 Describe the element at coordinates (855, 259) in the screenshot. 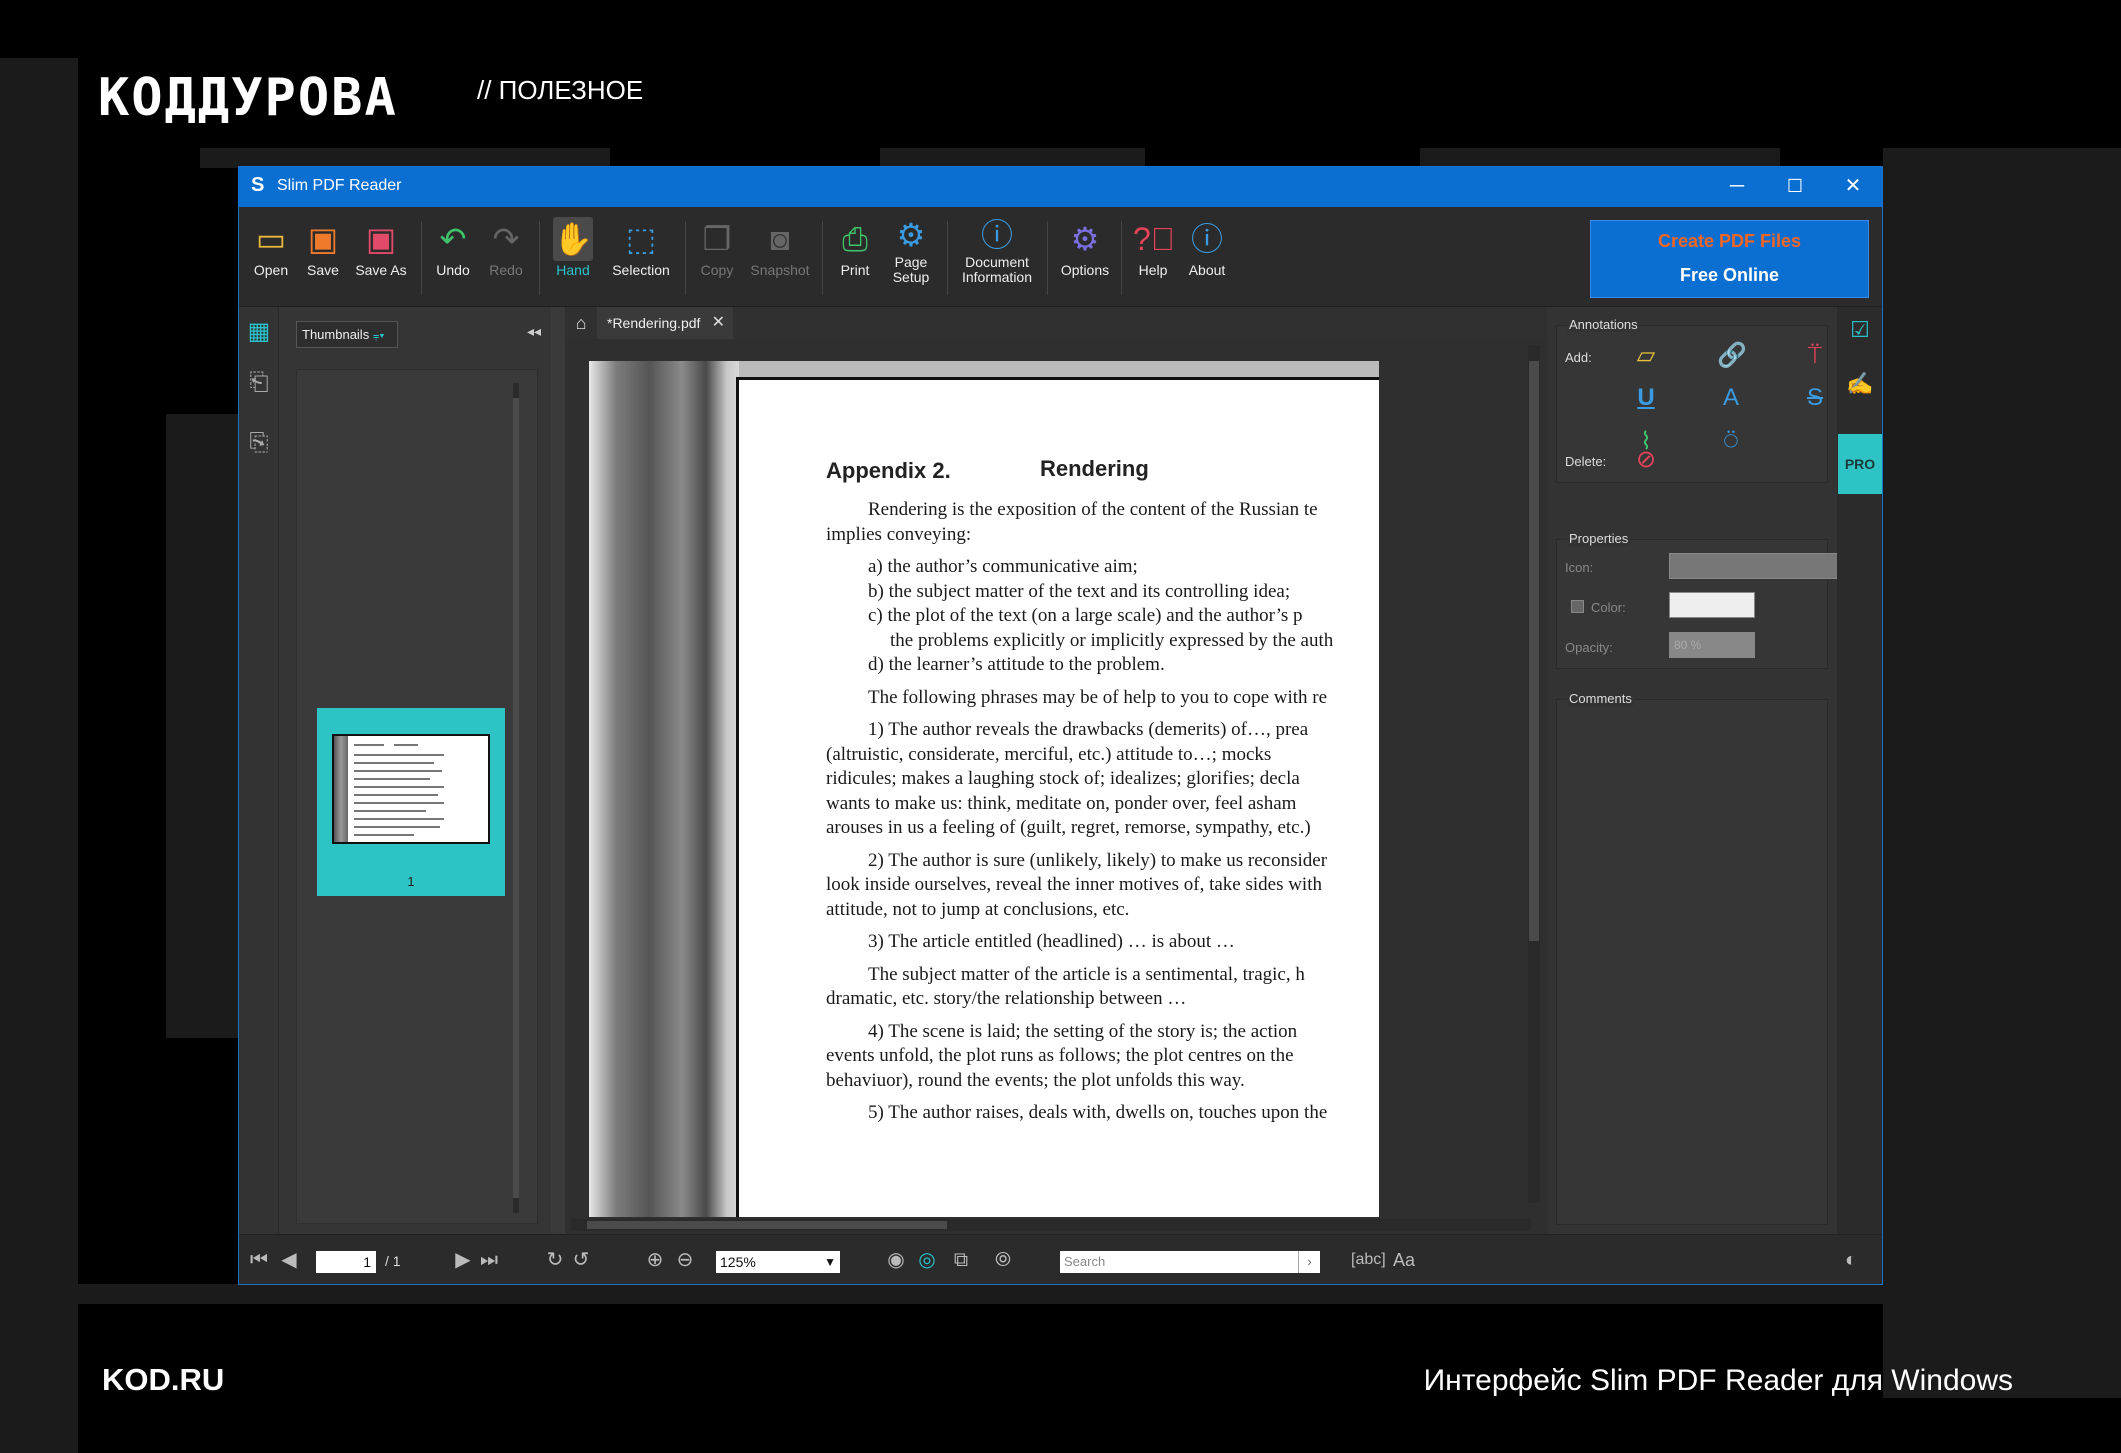

I see `print-button: ⎙ Print` at that location.